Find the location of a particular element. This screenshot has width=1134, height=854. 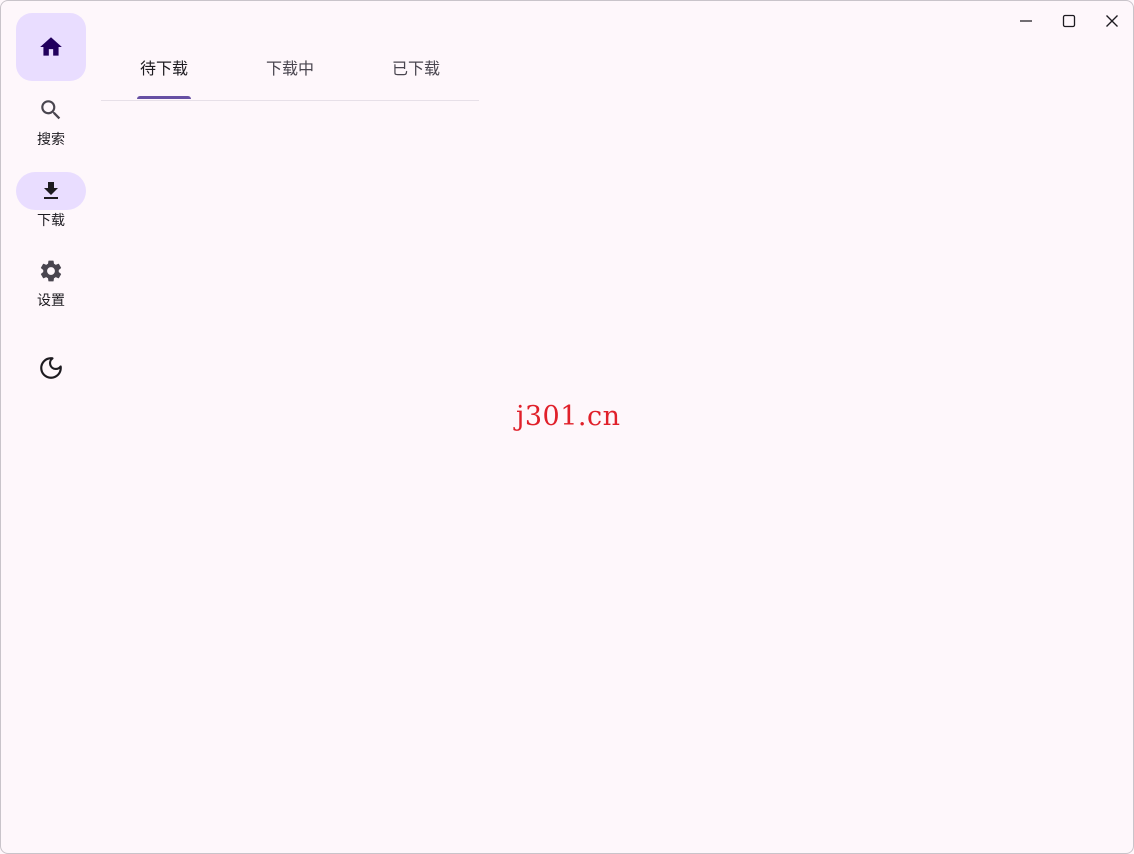

tab-pending-label: 待下载 is located at coordinates (163, 68).